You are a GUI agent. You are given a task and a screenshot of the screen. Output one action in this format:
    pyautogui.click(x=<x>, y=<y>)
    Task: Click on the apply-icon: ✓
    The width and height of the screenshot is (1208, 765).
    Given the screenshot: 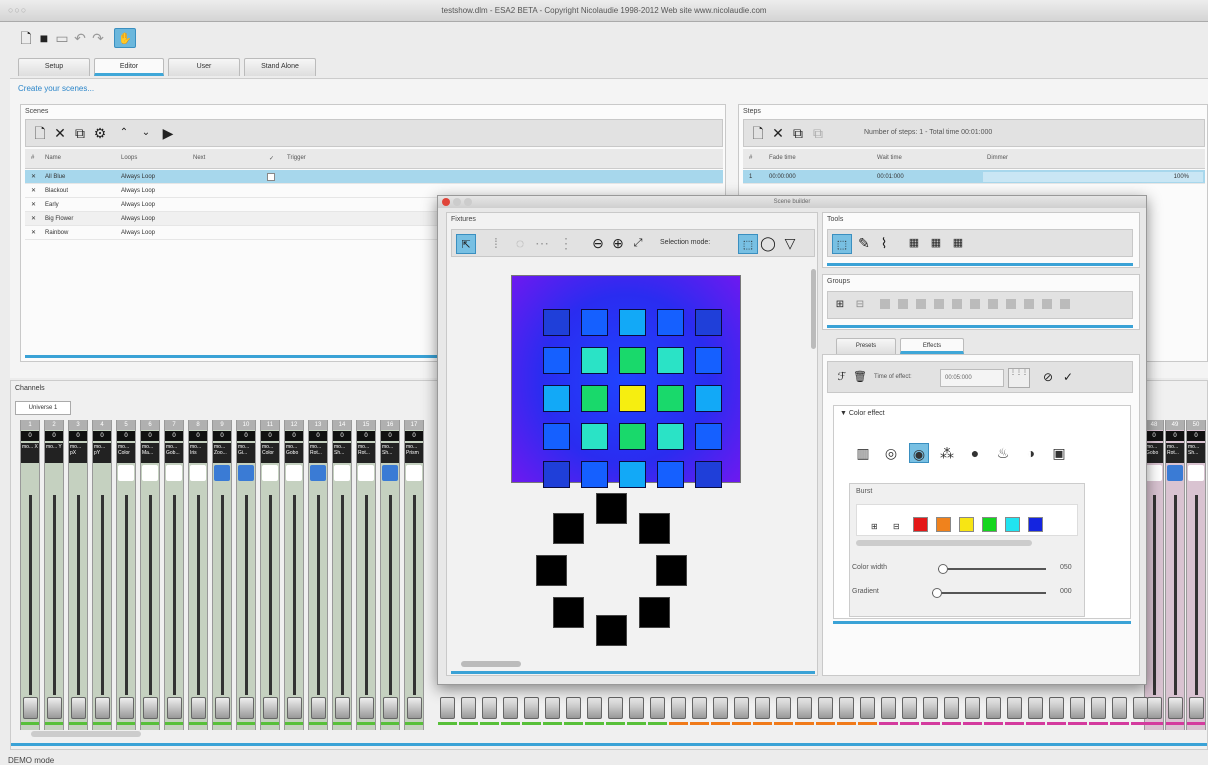 What is the action you would take?
    pyautogui.click(x=1068, y=377)
    